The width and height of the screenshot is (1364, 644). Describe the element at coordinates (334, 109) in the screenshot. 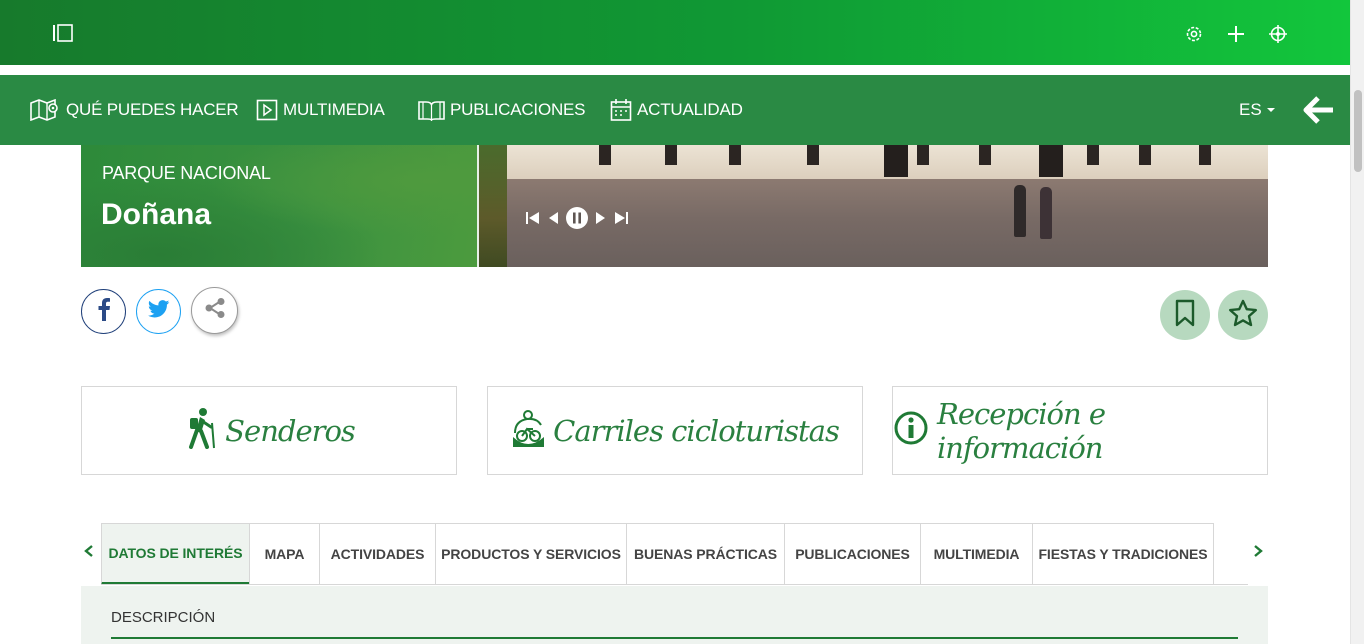

I see `nav-label: MULTIMEDIA` at that location.